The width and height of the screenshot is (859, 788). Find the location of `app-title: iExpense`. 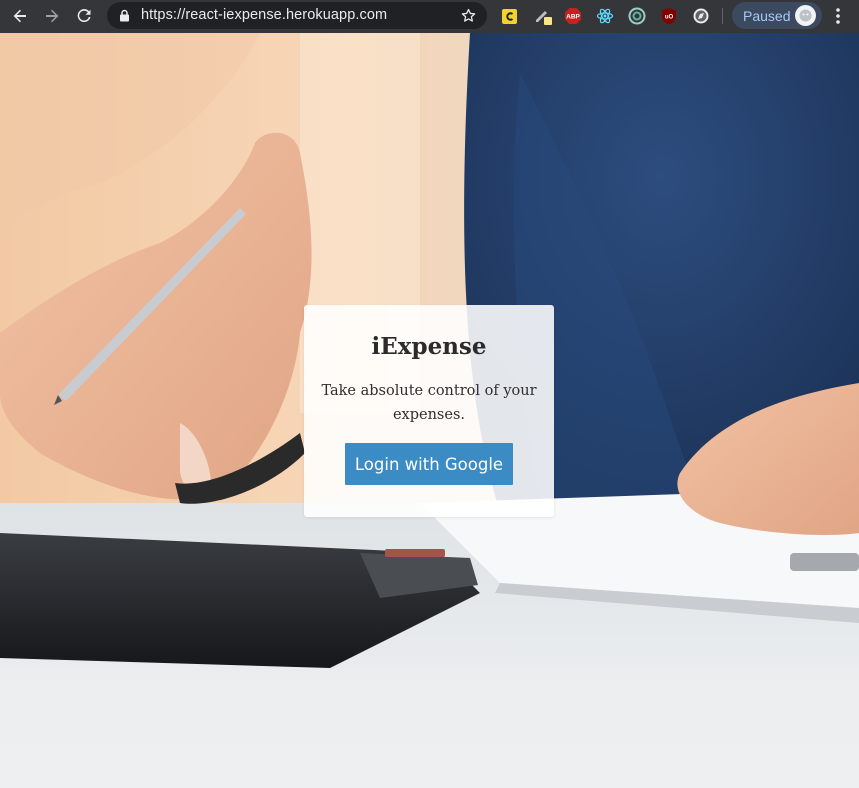

app-title: iExpense is located at coordinates (429, 346).